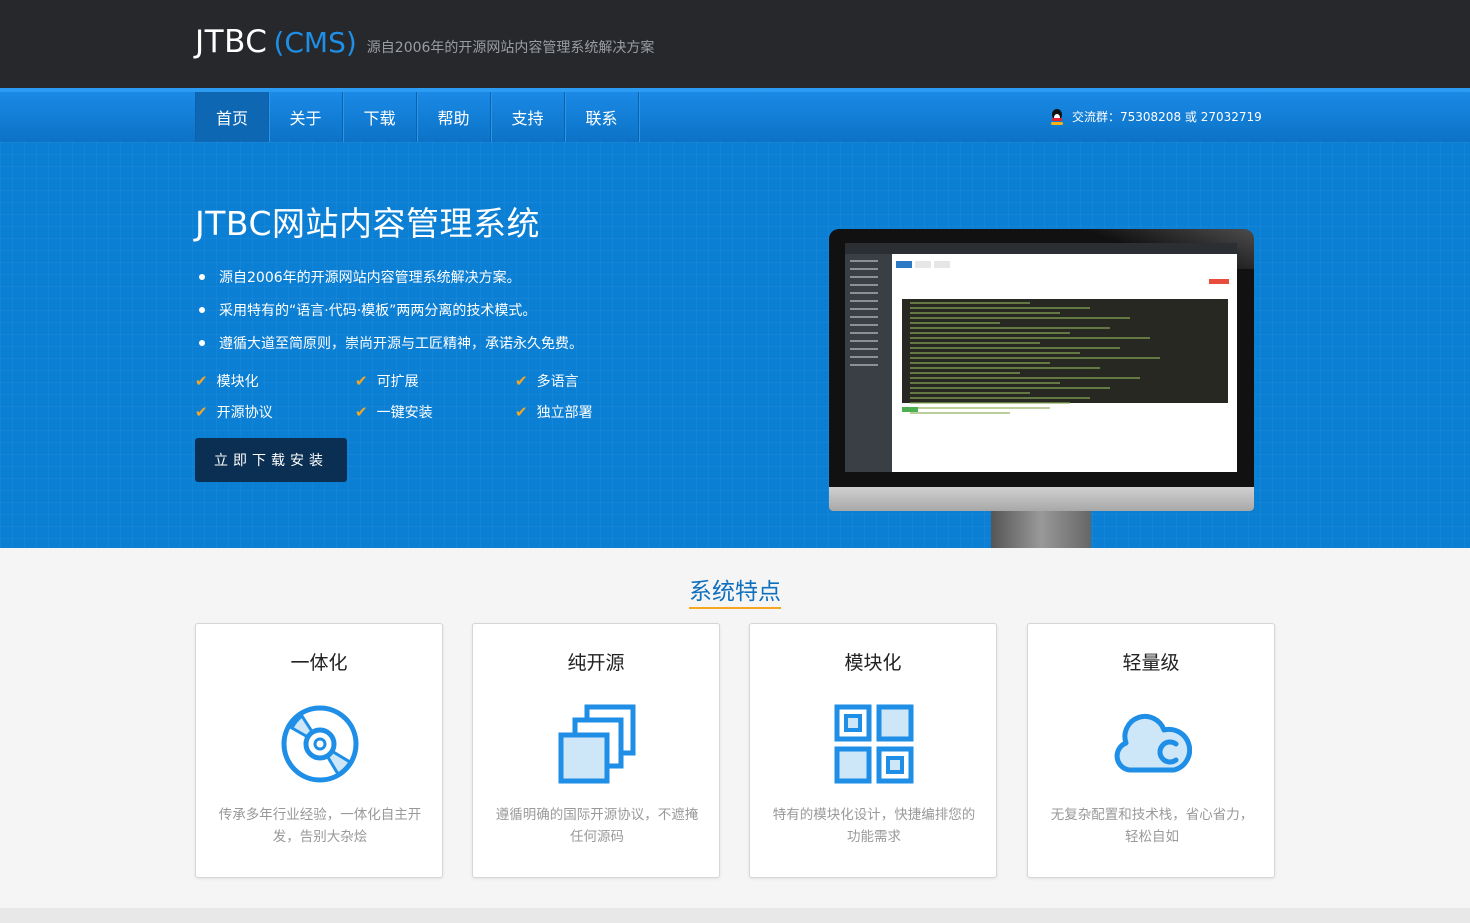 Image resolution: width=1470 pixels, height=923 pixels. I want to click on feature-item: ✔ 一键安装, so click(435, 411).